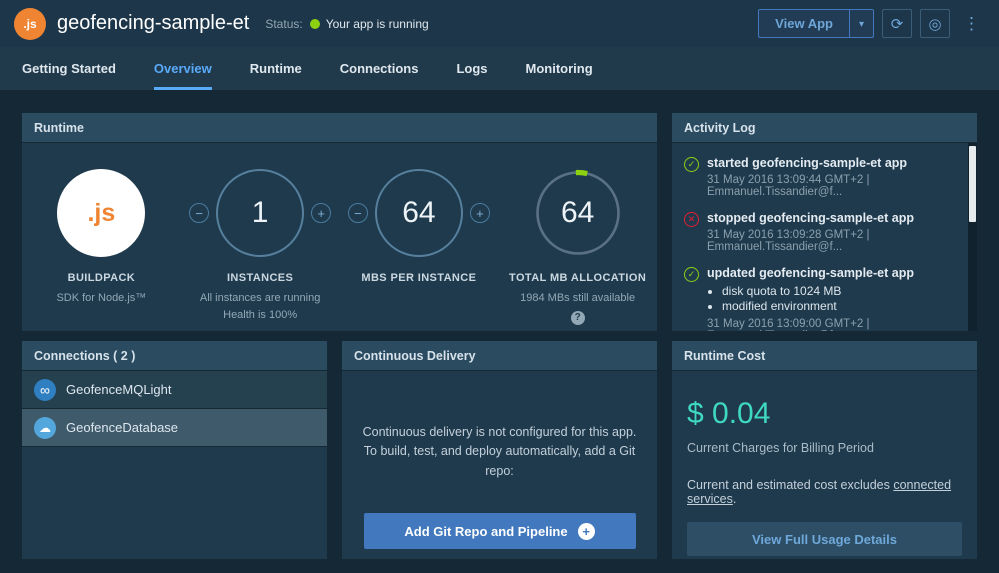 The width and height of the screenshot is (999, 573). What do you see at coordinates (578, 278) in the screenshot?
I see `allocation-label: TOTAL MB ALLOCATION` at bounding box center [578, 278].